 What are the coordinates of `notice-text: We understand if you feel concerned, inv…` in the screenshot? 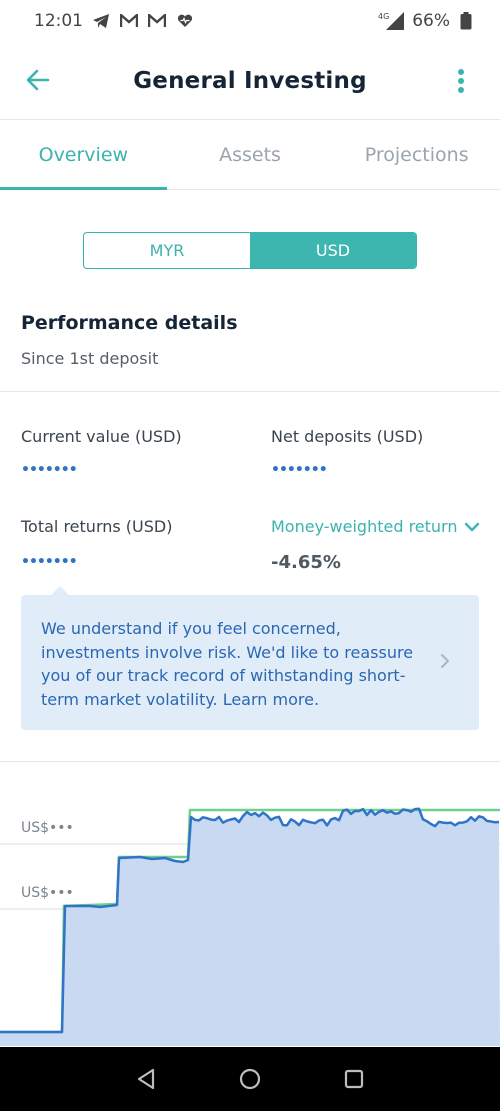 It's located at (227, 664).